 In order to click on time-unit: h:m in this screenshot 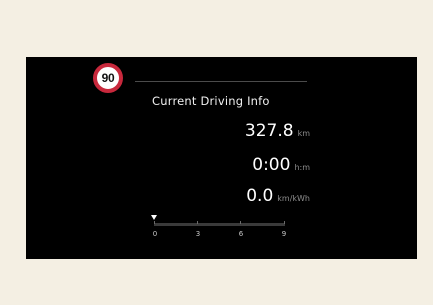, I will do `click(302, 167)`.